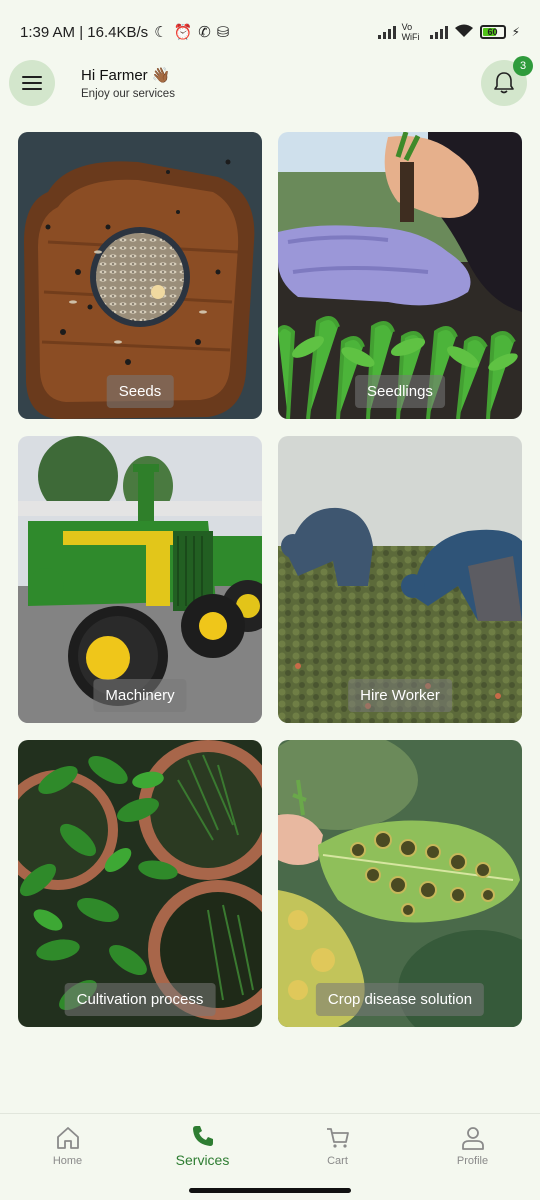 The height and width of the screenshot is (1200, 540). I want to click on nav-cart-label: Cart, so click(337, 1161).